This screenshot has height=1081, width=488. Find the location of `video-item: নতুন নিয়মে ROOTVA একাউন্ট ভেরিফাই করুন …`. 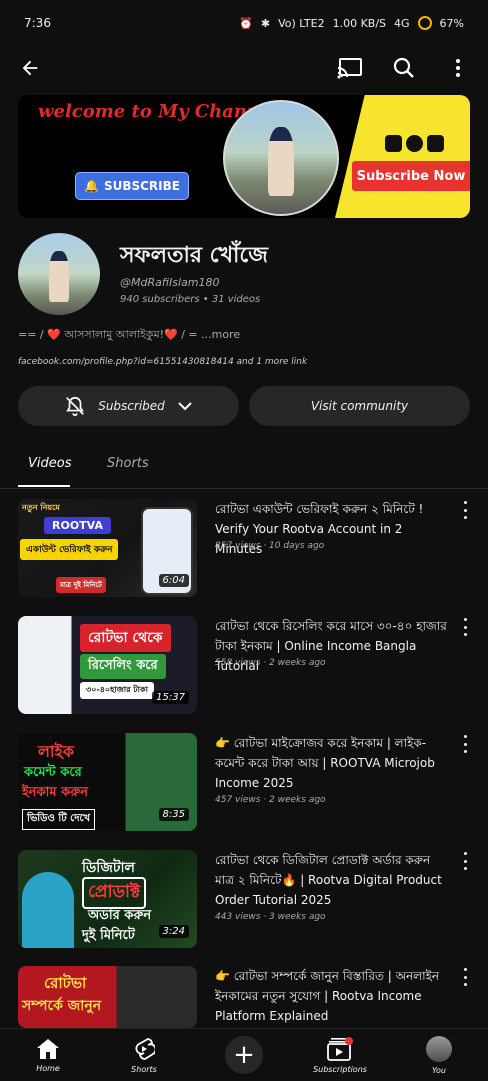

video-item: নতুন নিয়মে ROOTVA একাউন্ট ভেরিফাই করুন … is located at coordinates (244, 549).